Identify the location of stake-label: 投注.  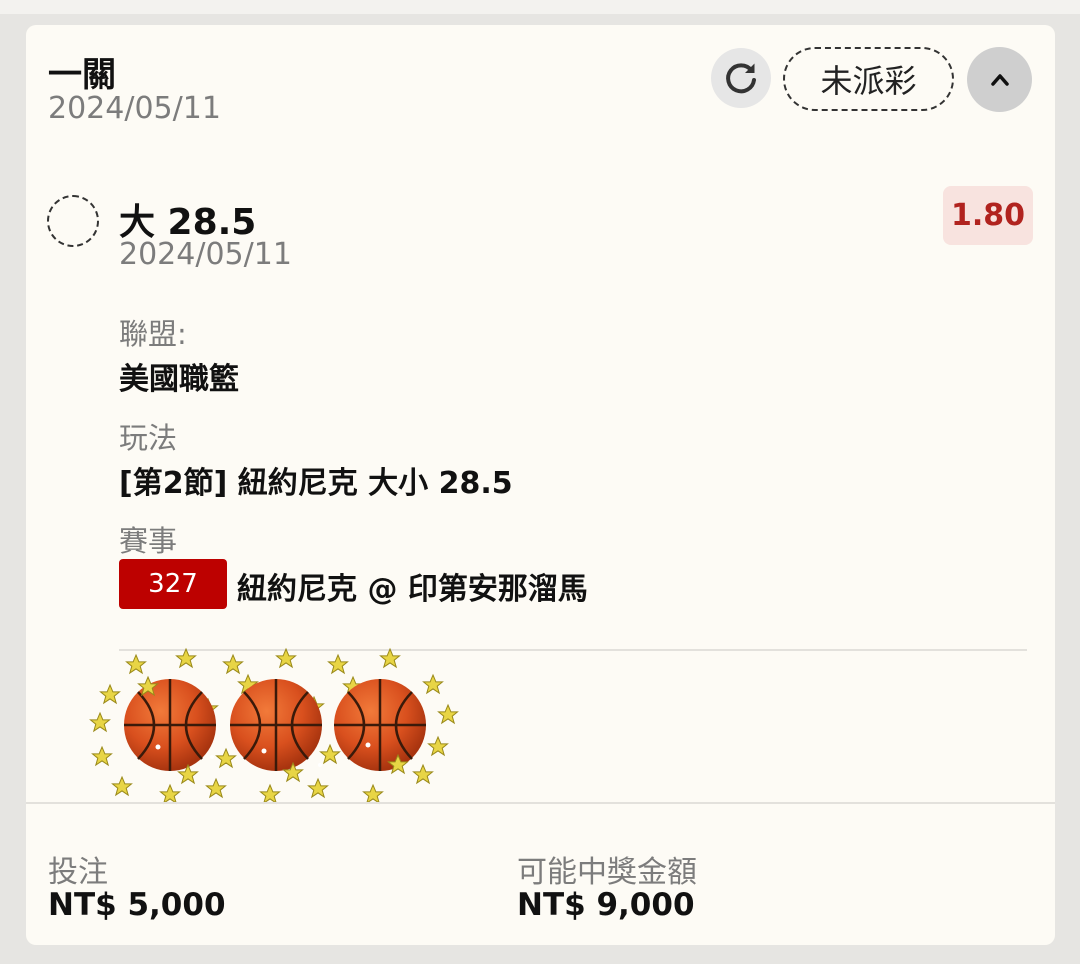
(78, 872).